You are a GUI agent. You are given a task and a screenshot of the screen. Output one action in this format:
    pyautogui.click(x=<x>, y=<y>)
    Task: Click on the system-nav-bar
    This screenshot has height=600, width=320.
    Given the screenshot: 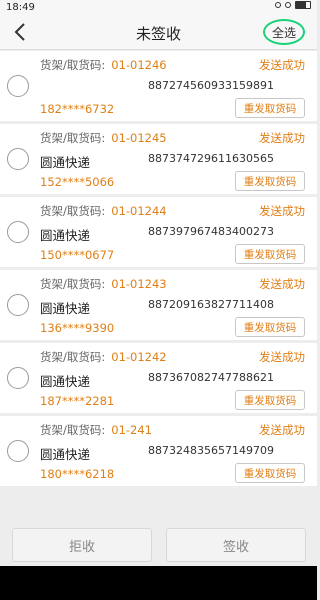 What is the action you would take?
    pyautogui.click(x=158, y=583)
    